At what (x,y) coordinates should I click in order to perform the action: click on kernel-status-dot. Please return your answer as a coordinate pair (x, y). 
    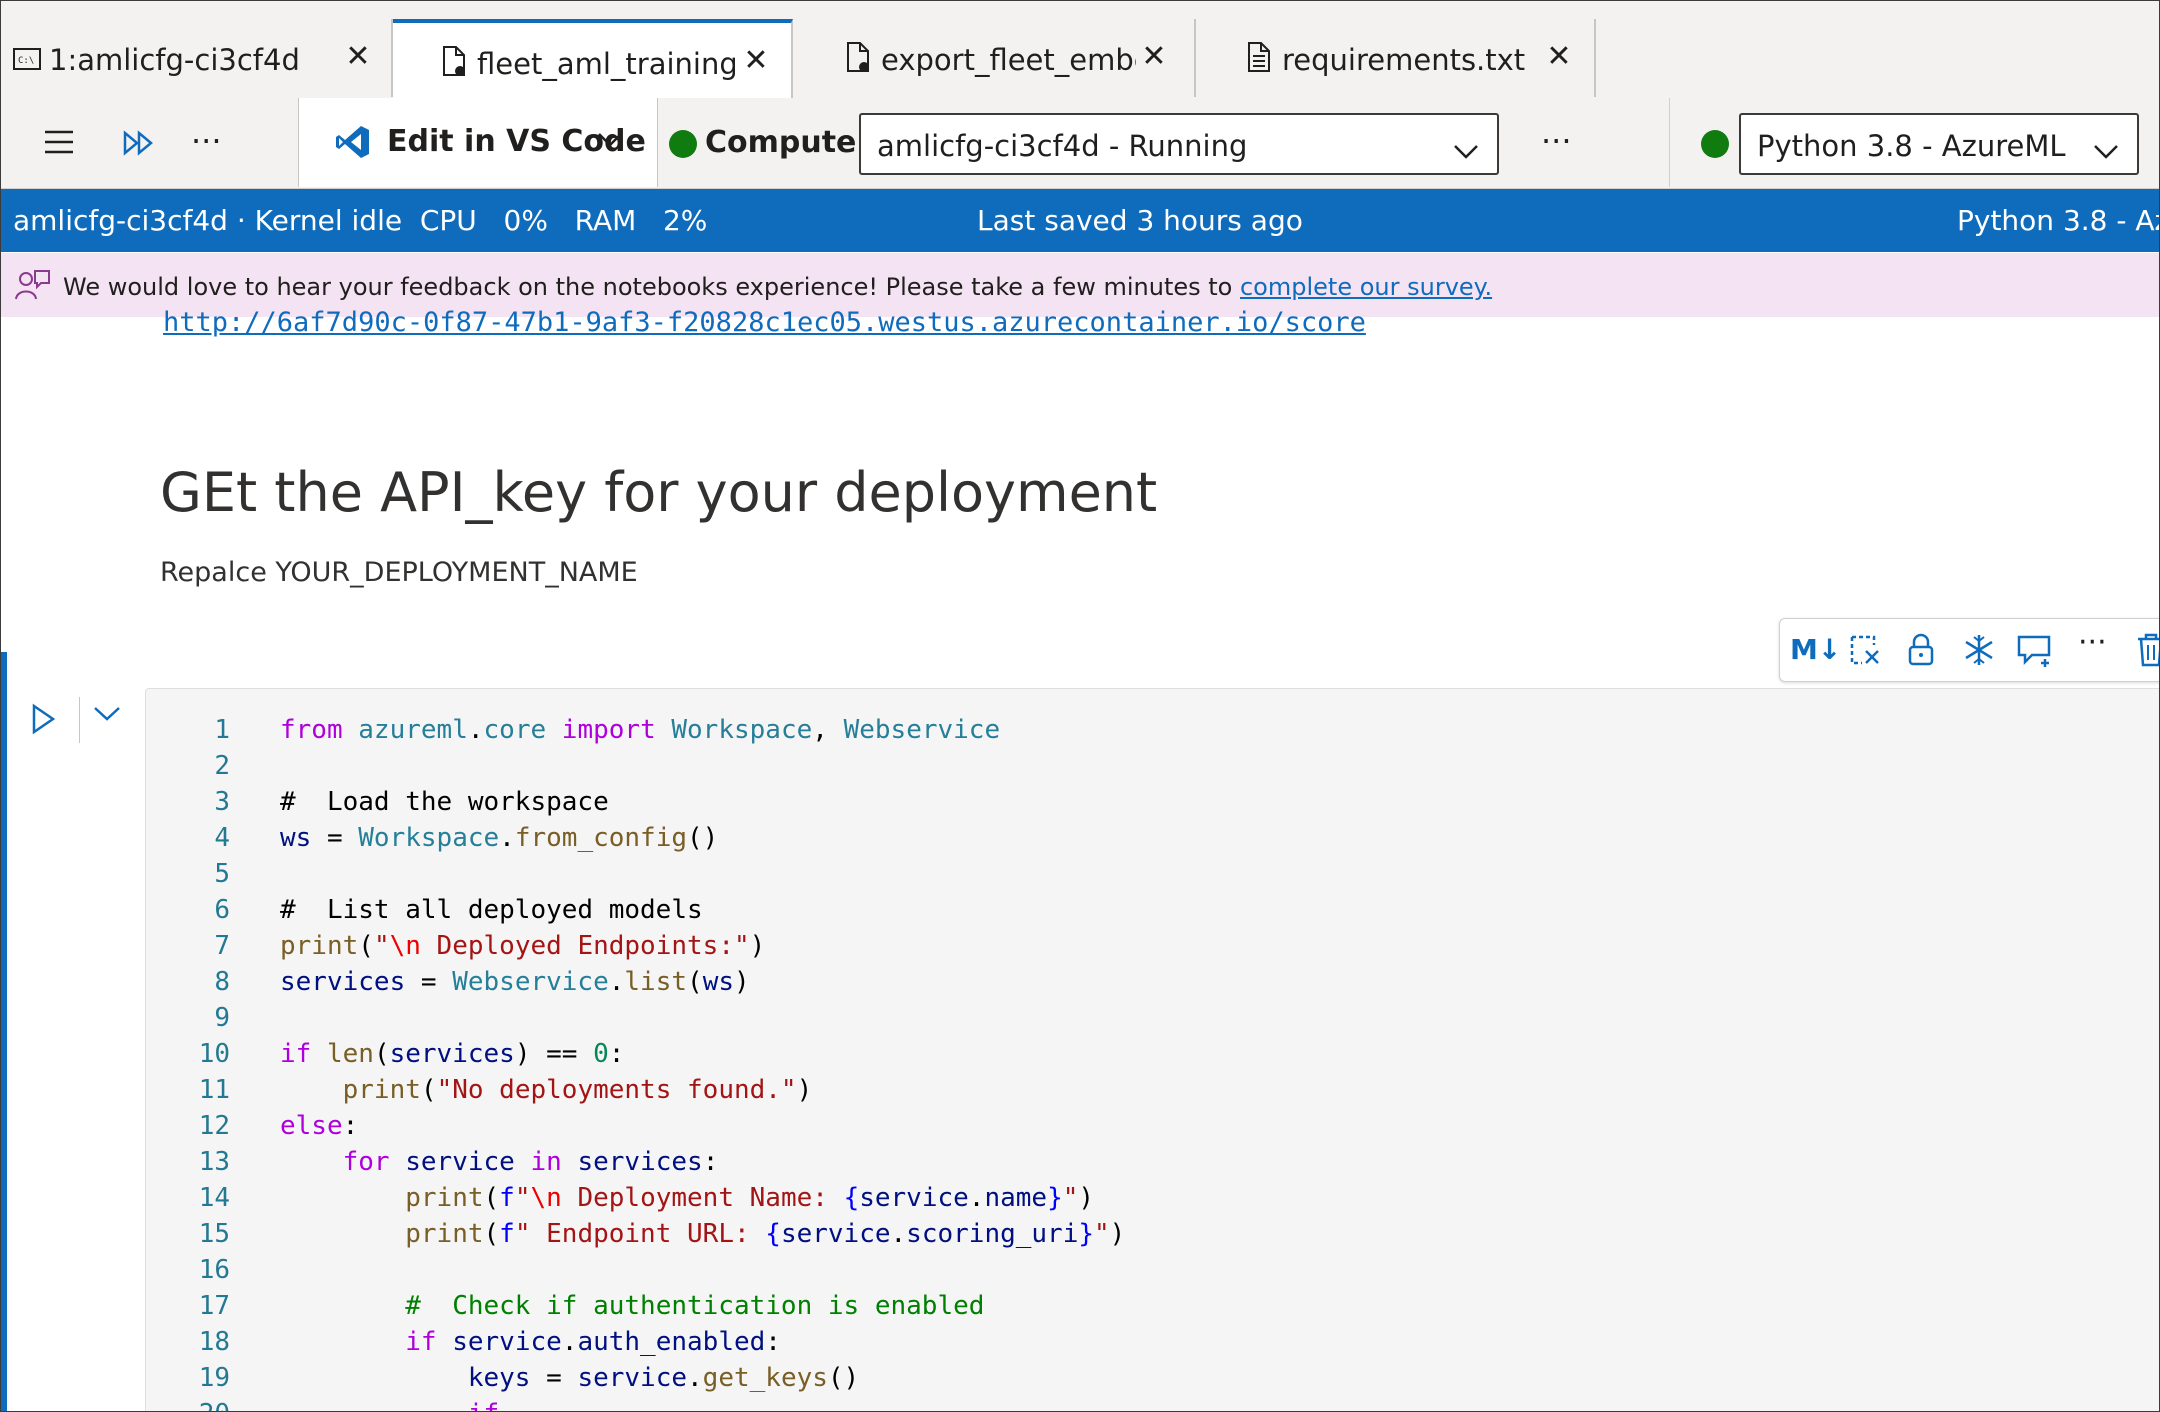
    Looking at the image, I should click on (1715, 144).